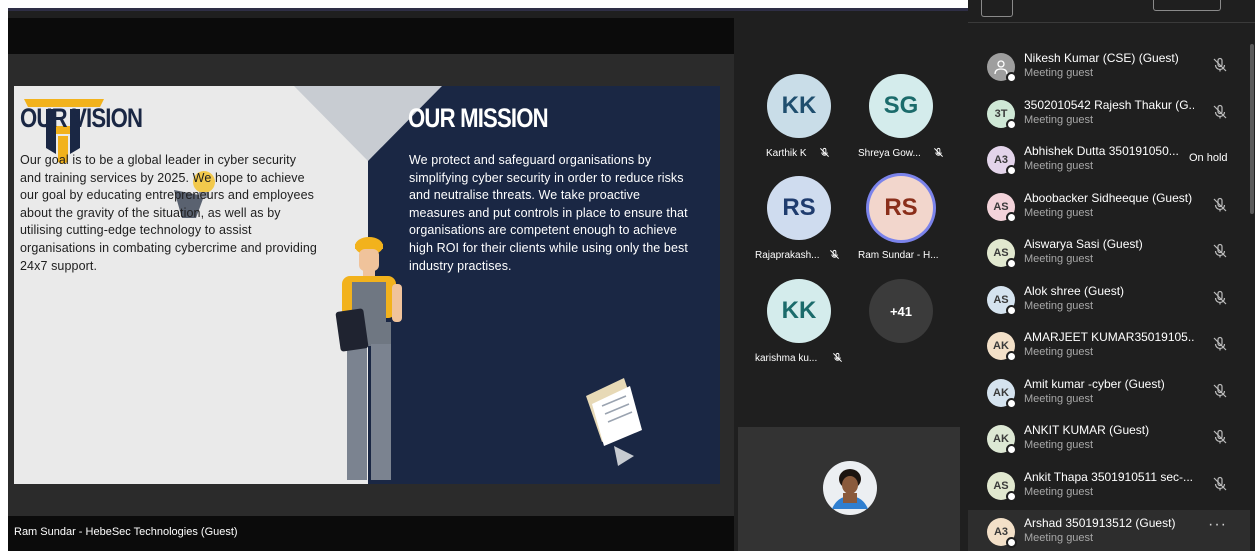  I want to click on panel-action-button, so click(1187, 5).